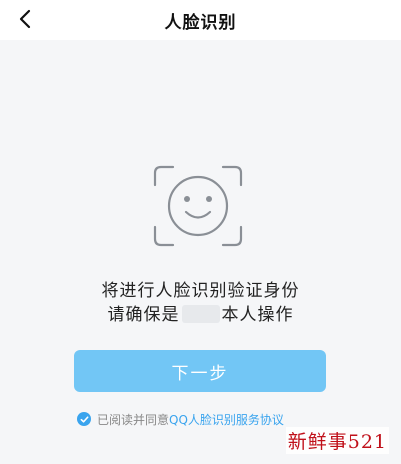  I want to click on agreement-prefix: 已阅读并同意, so click(133, 419).